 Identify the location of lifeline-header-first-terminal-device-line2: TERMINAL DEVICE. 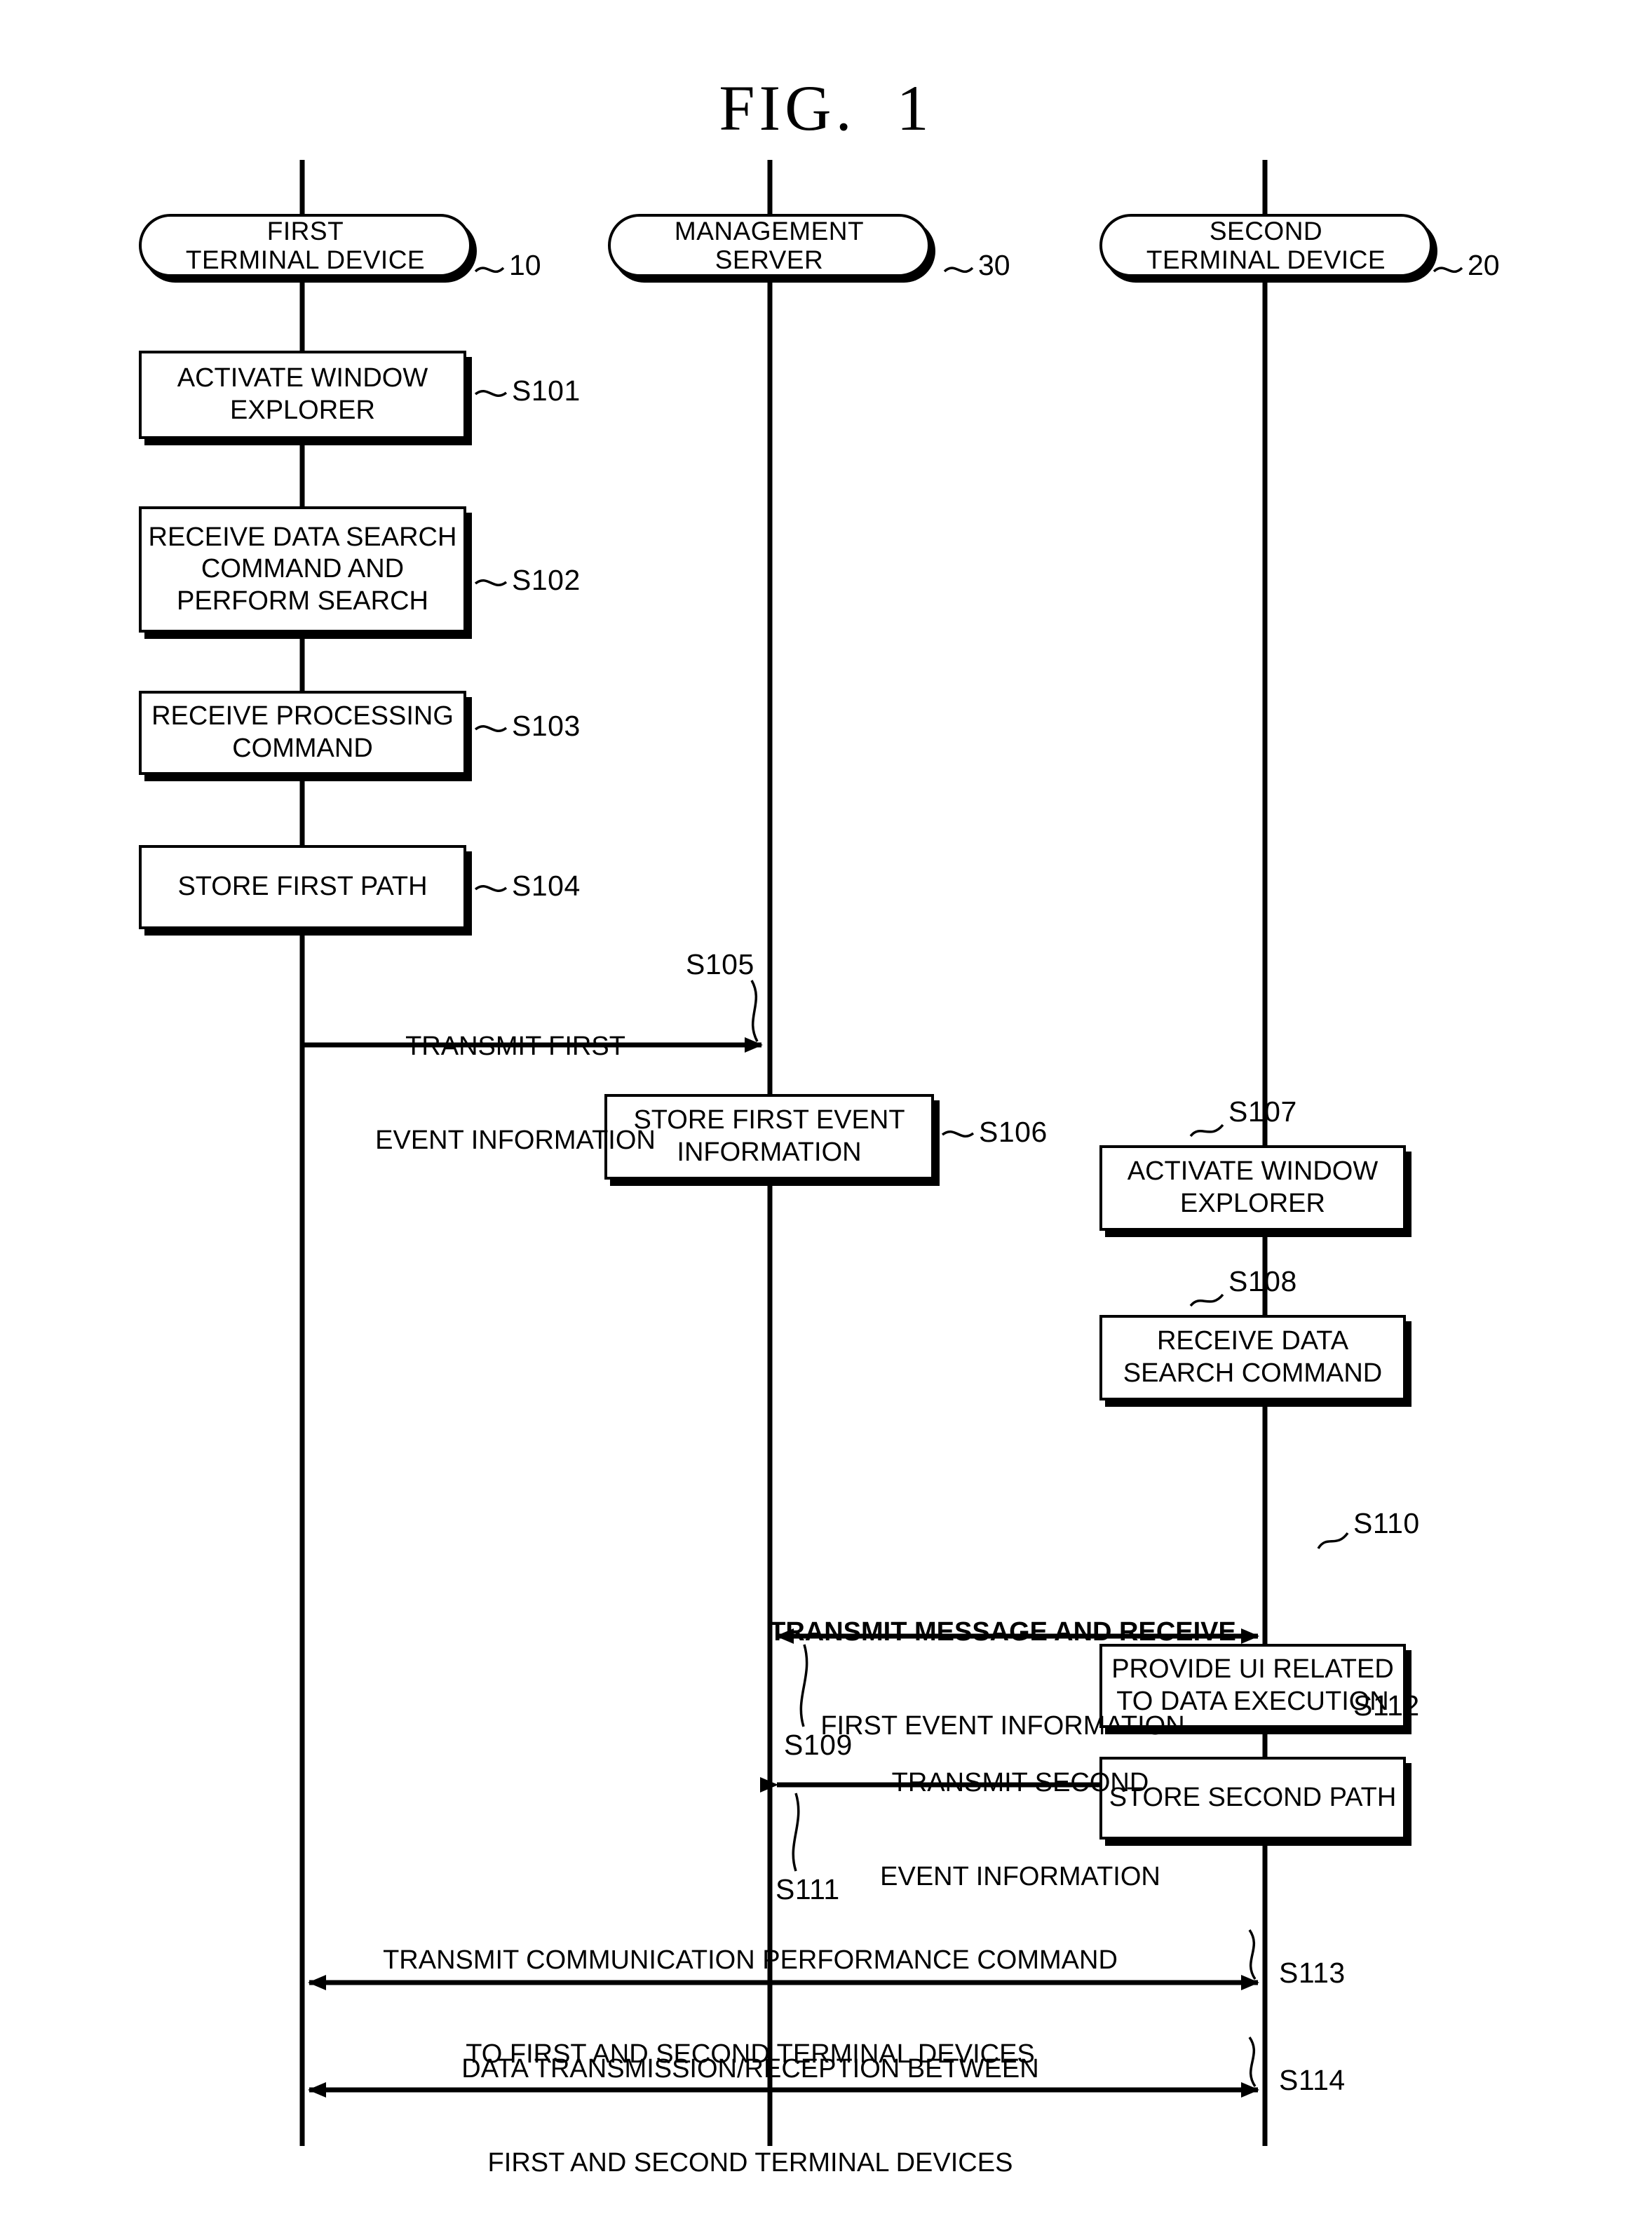
(305, 259).